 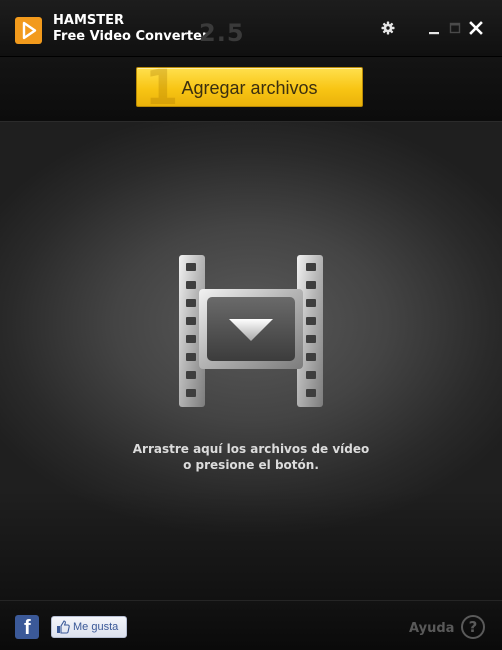 What do you see at coordinates (63, 627) in the screenshot?
I see `thumbs-up-icon` at bounding box center [63, 627].